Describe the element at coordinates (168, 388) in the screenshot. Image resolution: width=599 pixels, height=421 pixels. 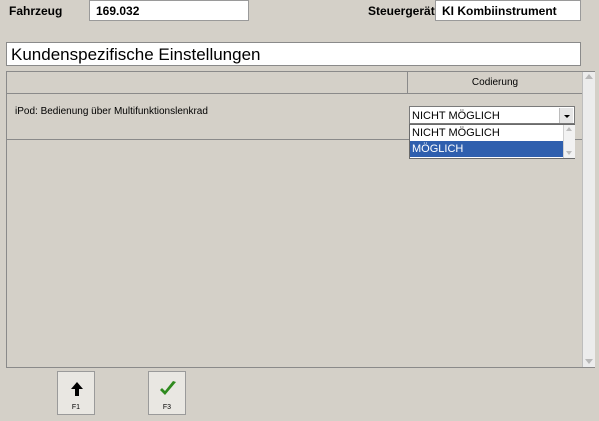
I see `checkmark-icon` at that location.